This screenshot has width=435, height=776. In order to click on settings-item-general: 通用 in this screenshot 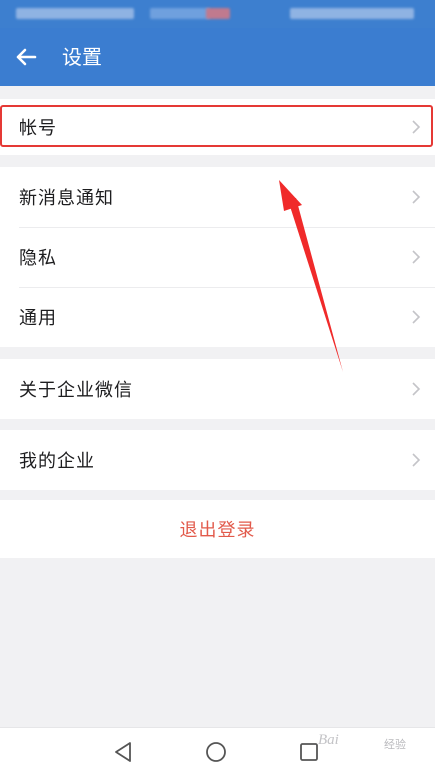, I will do `click(217, 317)`.